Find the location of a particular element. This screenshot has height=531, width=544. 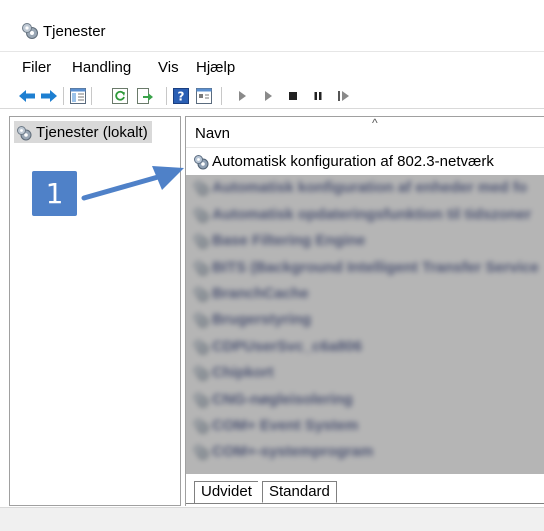

menu-filer: Filer is located at coordinates (36, 67).